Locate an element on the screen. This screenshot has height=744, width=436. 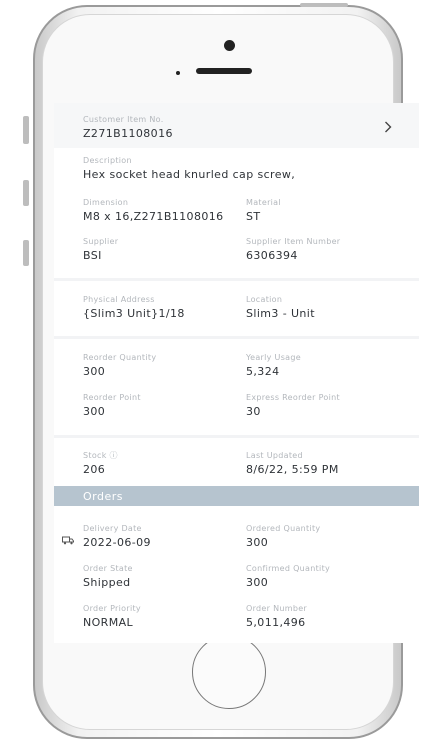
express-reorder-point-field: Express Reorder Point 30 is located at coordinates (293, 406).